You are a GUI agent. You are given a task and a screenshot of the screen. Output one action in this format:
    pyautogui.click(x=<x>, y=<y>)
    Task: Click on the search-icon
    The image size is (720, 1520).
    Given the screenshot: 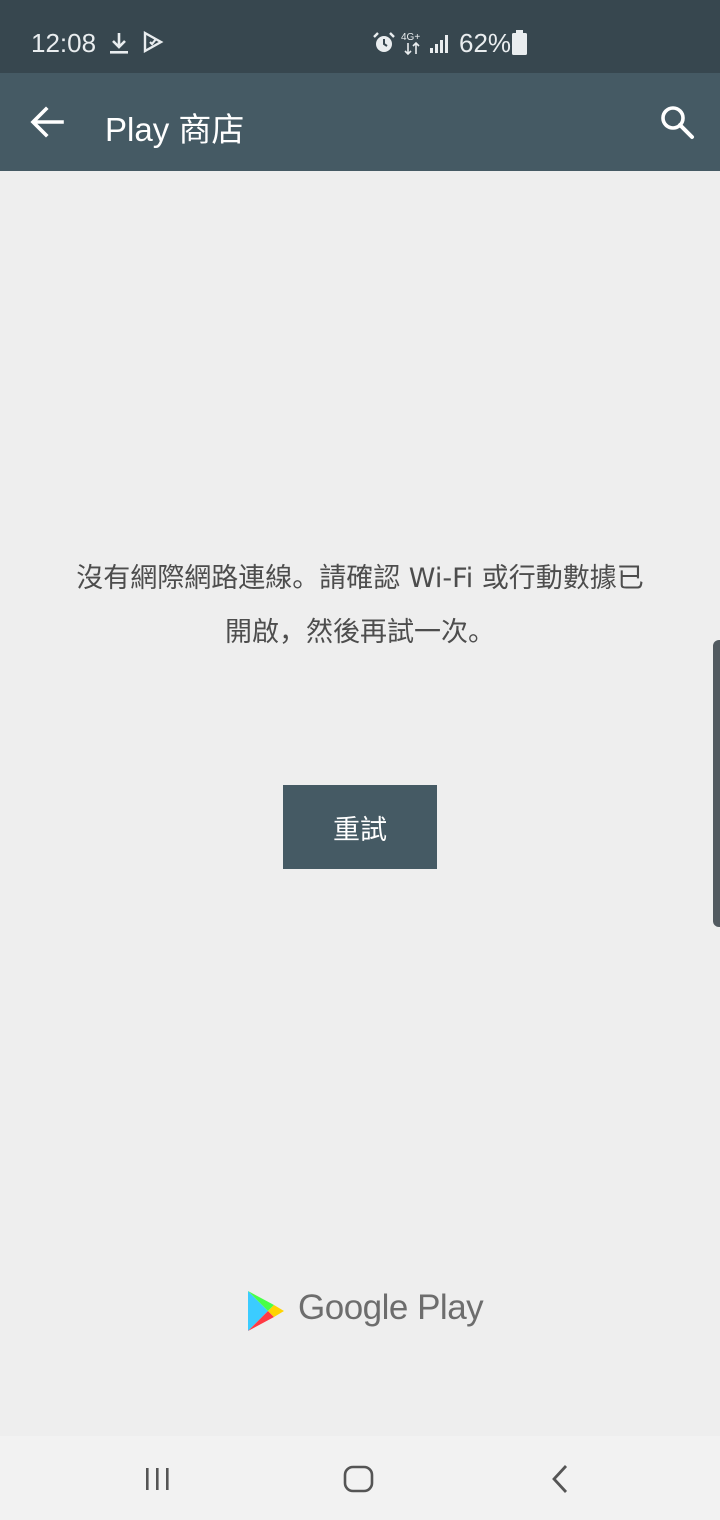 What is the action you would take?
    pyautogui.click(x=677, y=122)
    